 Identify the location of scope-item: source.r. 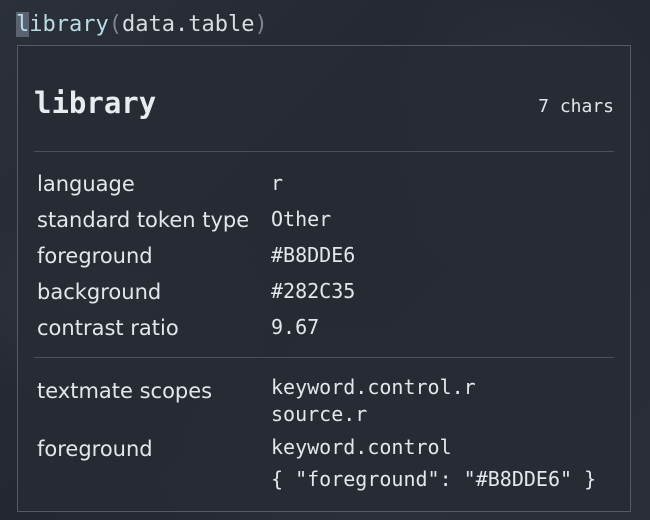
(319, 414).